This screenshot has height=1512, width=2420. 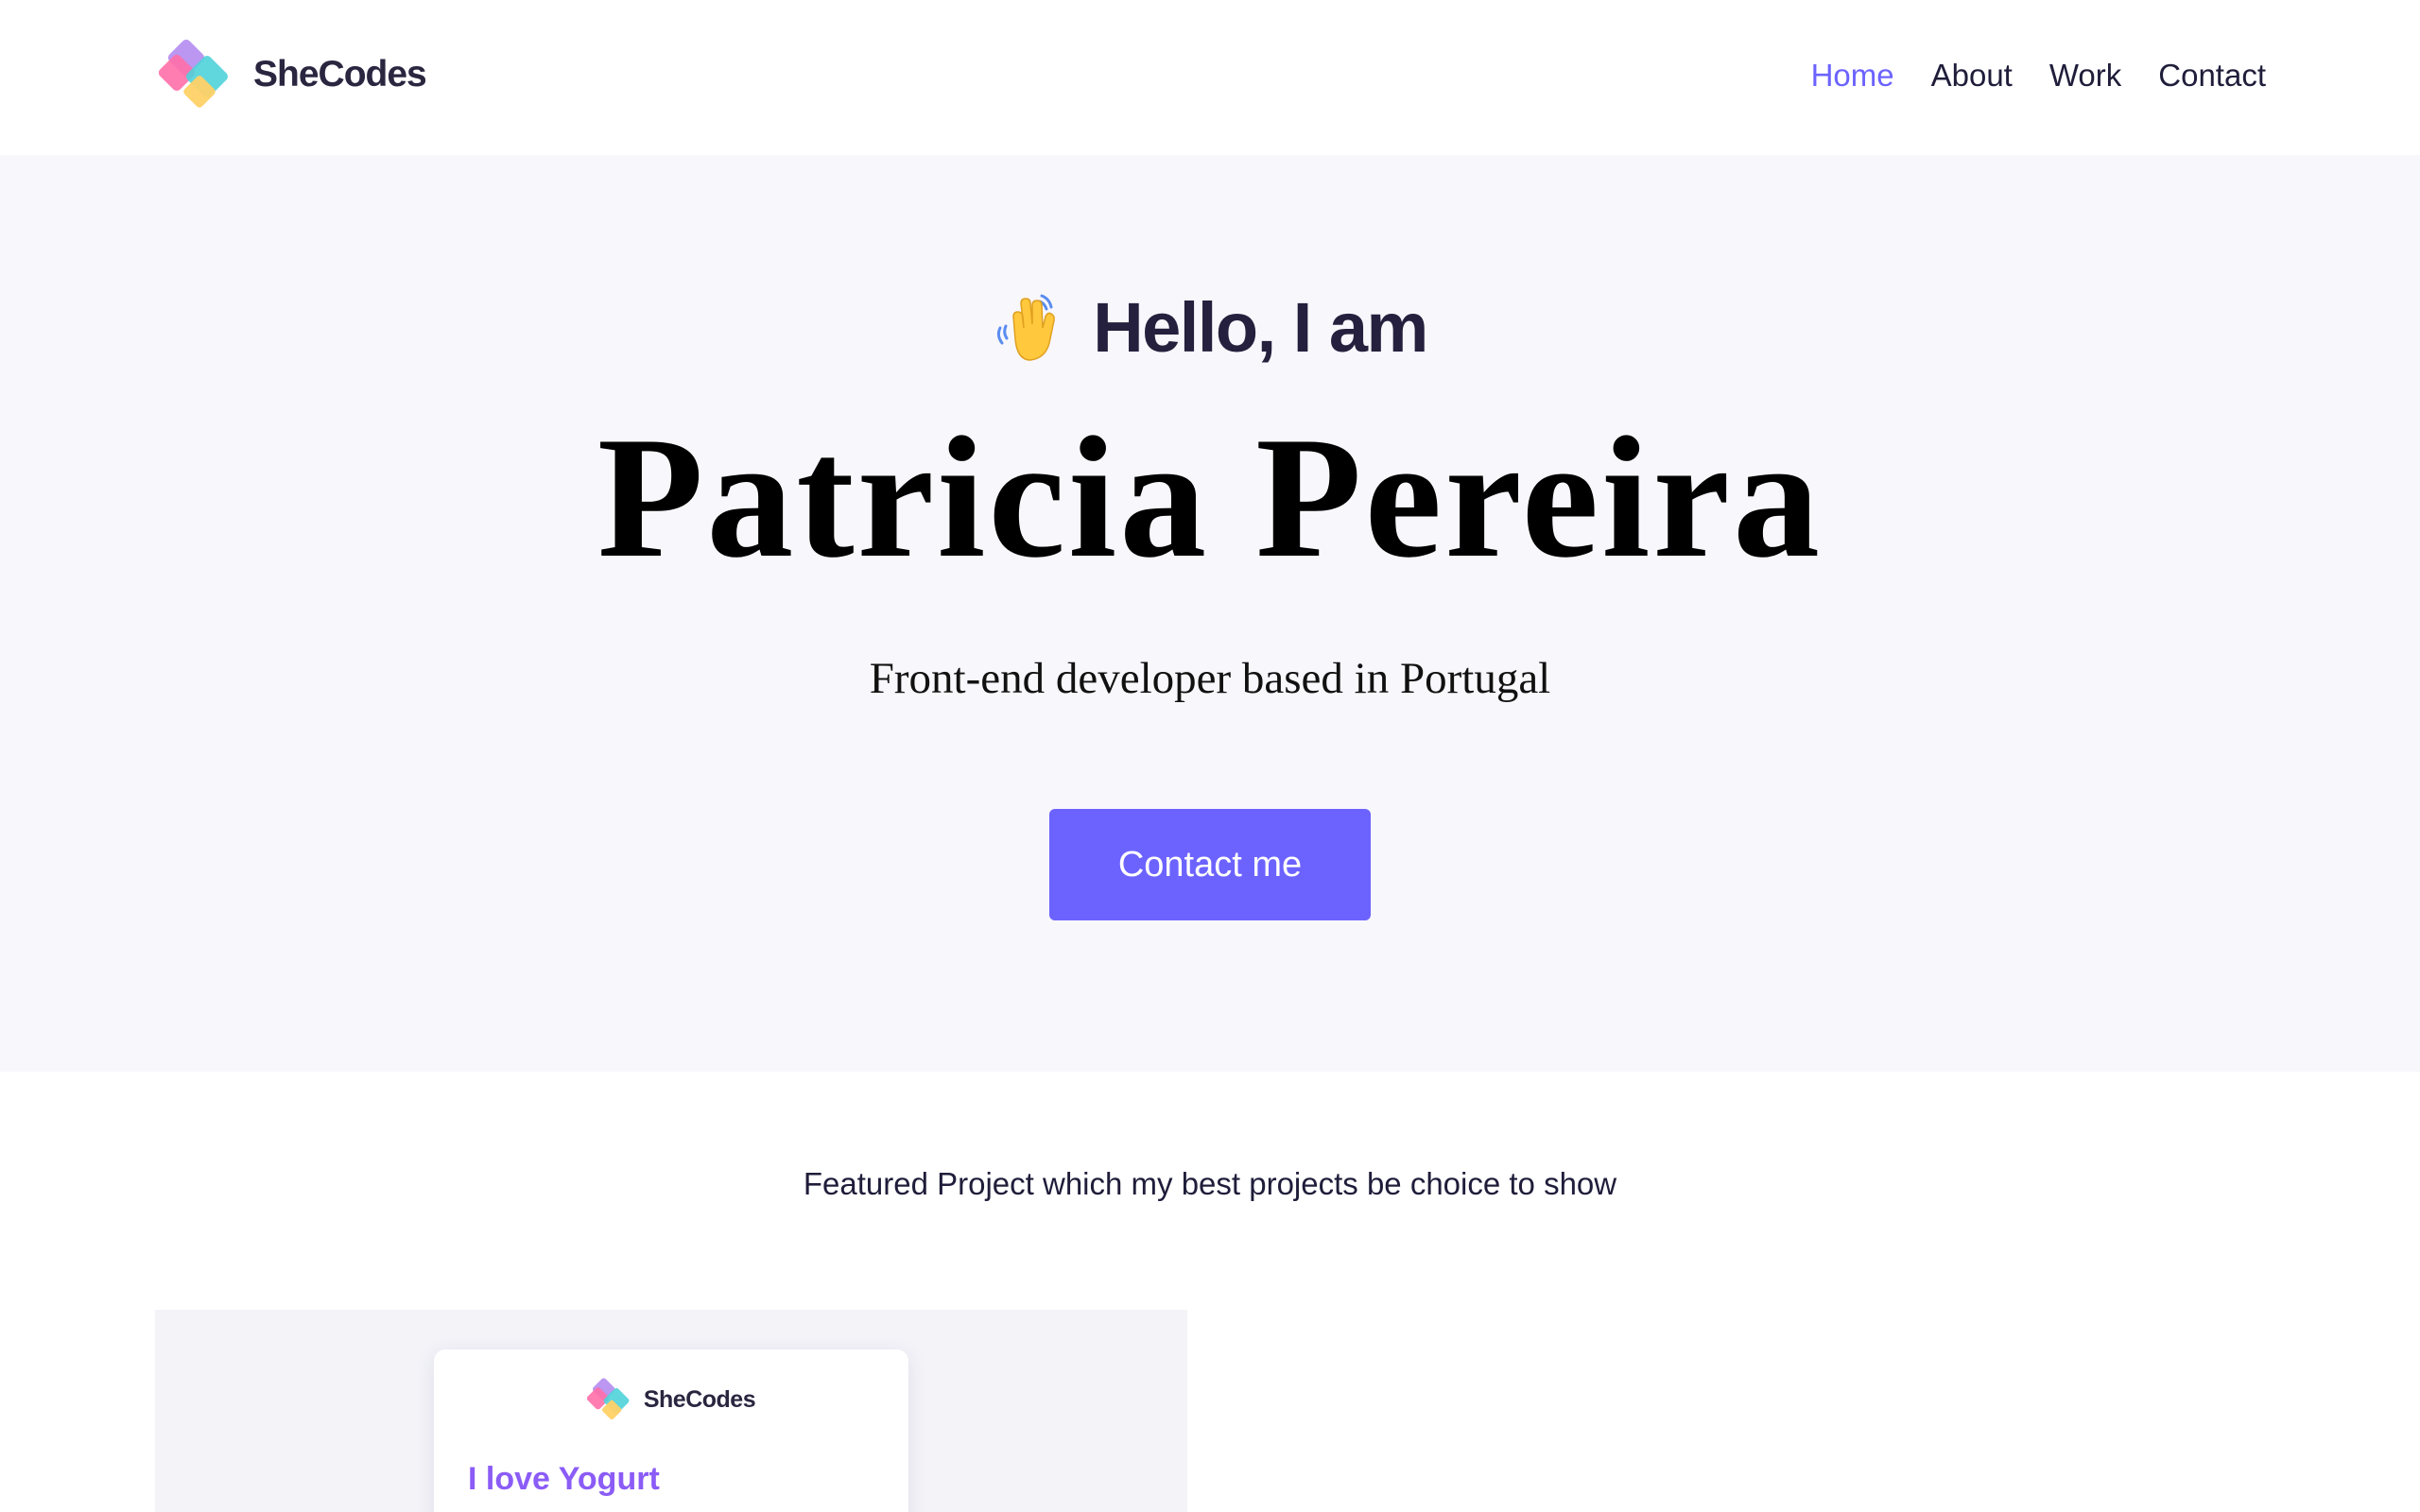 What do you see at coordinates (340, 74) in the screenshot?
I see `brand-name: SheCodes` at bounding box center [340, 74].